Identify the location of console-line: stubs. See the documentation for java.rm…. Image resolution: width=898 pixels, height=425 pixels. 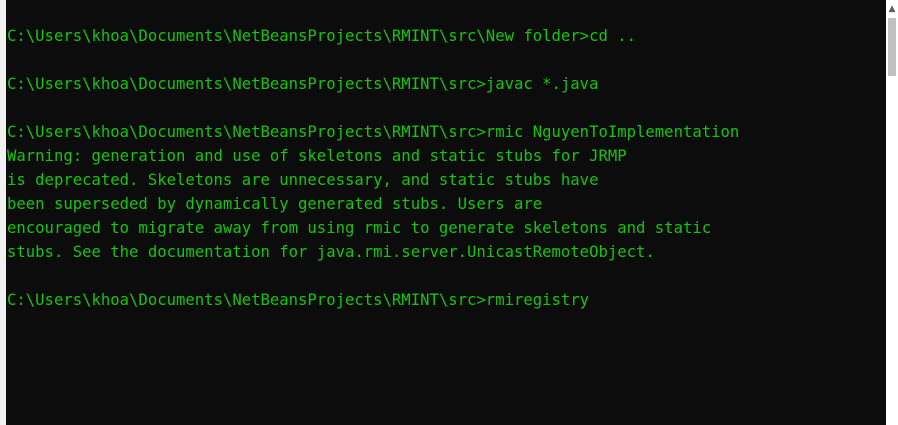
(331, 252).